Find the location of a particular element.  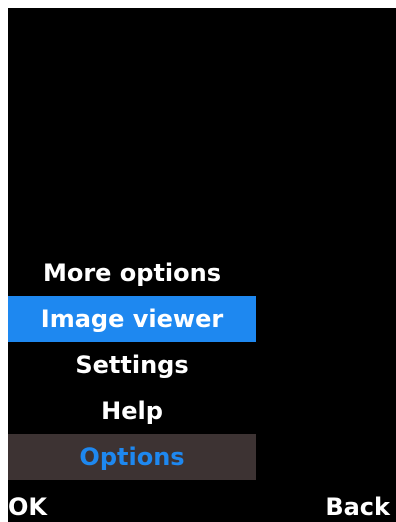

ok-softkey: OK is located at coordinates (27, 507).